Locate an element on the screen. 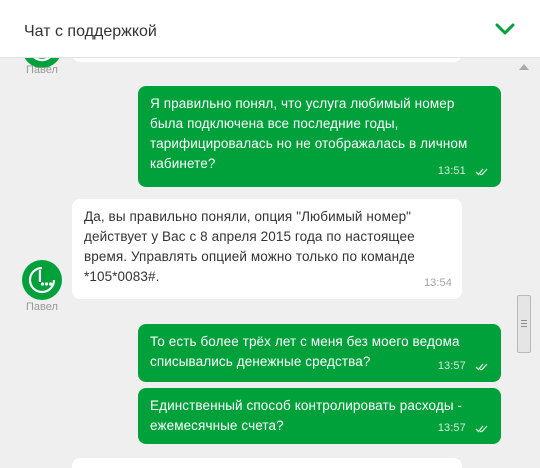  message-time: 13:51 is located at coordinates (451, 171).